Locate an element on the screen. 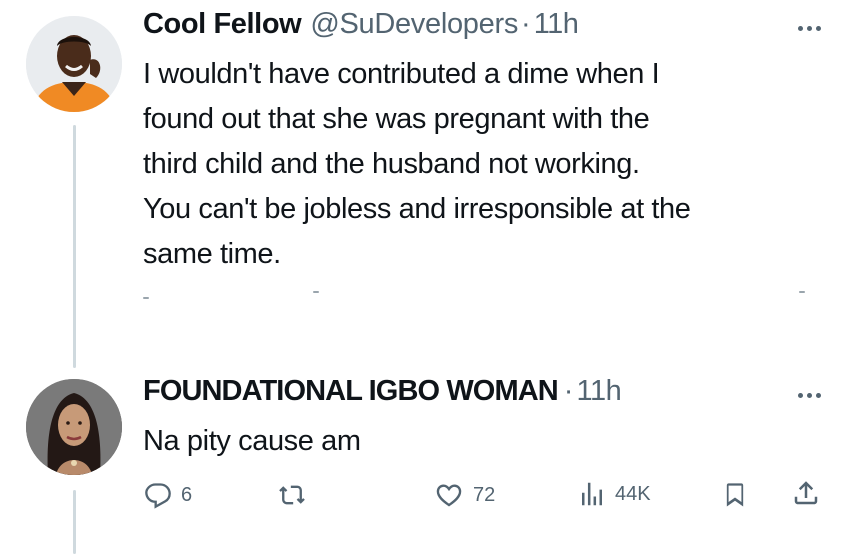 Image resolution: width=857 pixels, height=554 pixels. reply-button: 6 is located at coordinates (167, 495).